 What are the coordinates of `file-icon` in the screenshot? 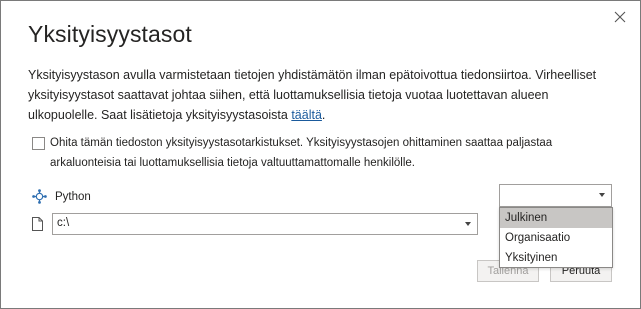 It's located at (37, 224).